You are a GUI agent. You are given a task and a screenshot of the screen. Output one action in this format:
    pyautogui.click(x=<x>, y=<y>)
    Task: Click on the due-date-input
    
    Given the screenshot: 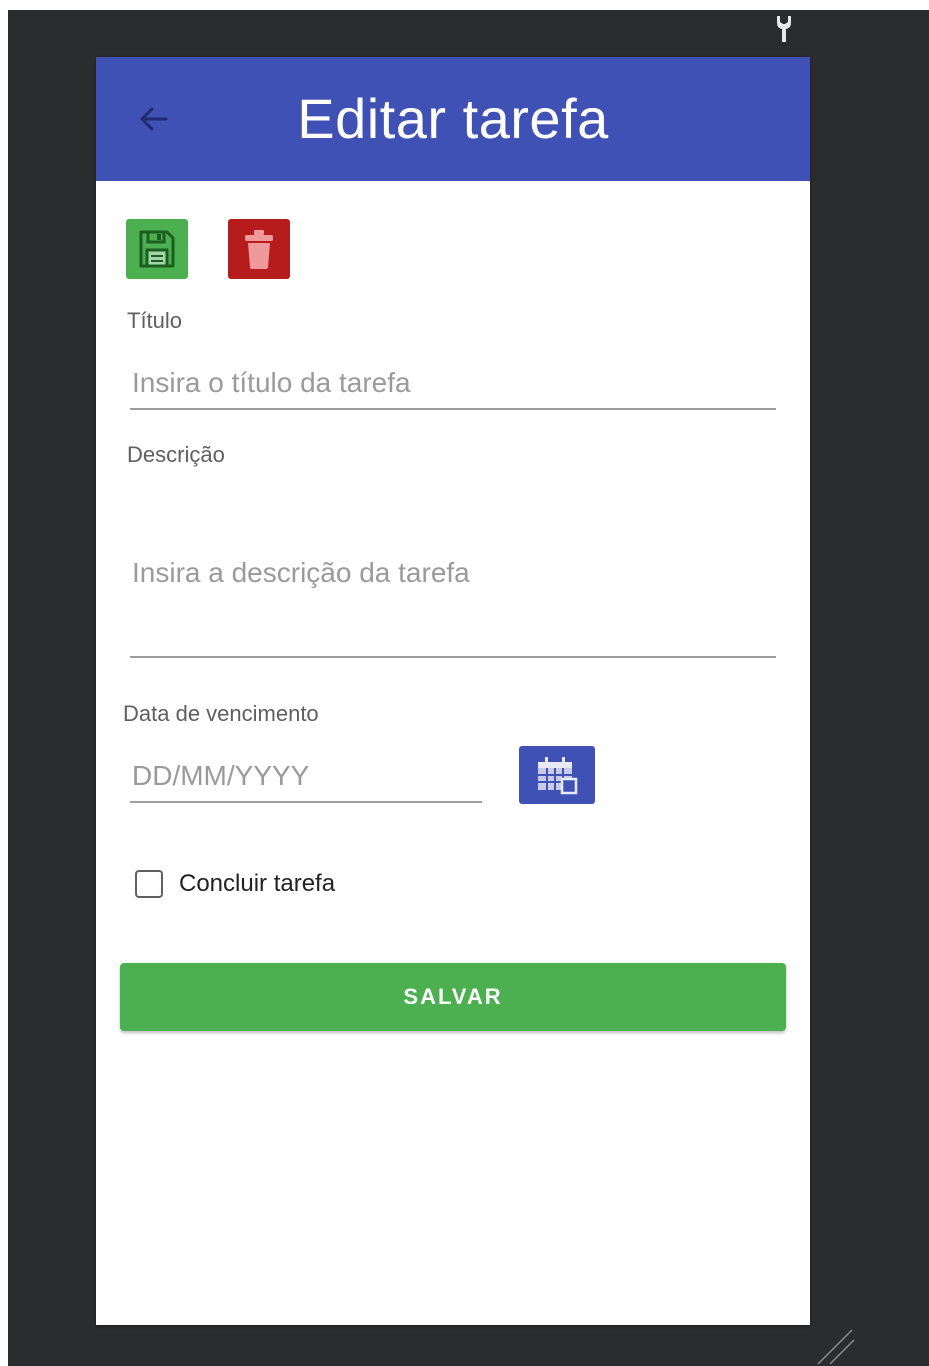 What is the action you would take?
    pyautogui.click(x=306, y=780)
    